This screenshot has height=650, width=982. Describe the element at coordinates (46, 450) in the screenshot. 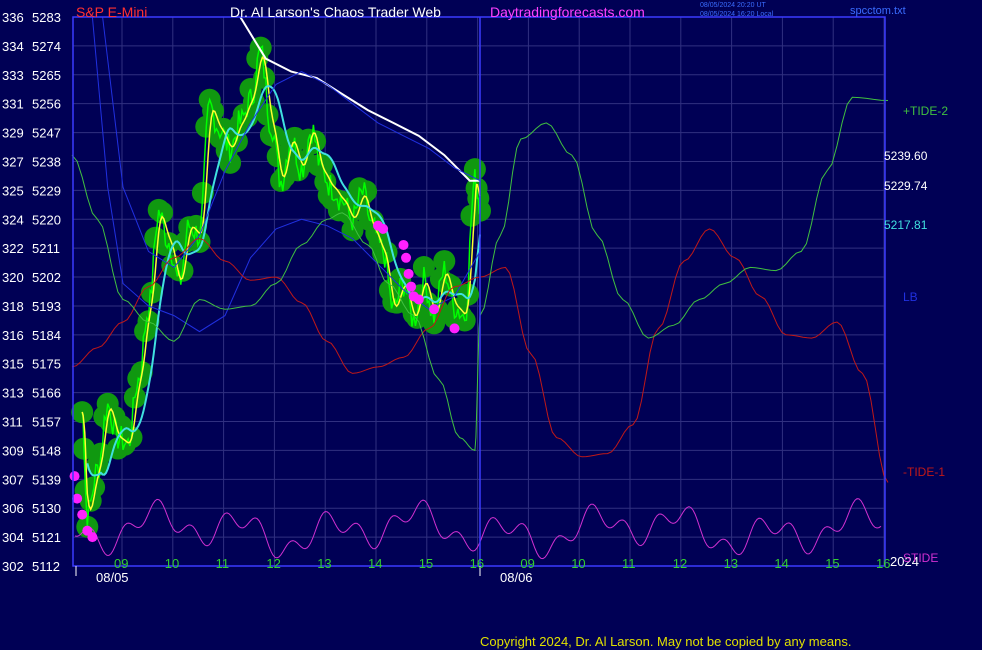

I see `y-tick-price: 5148` at that location.